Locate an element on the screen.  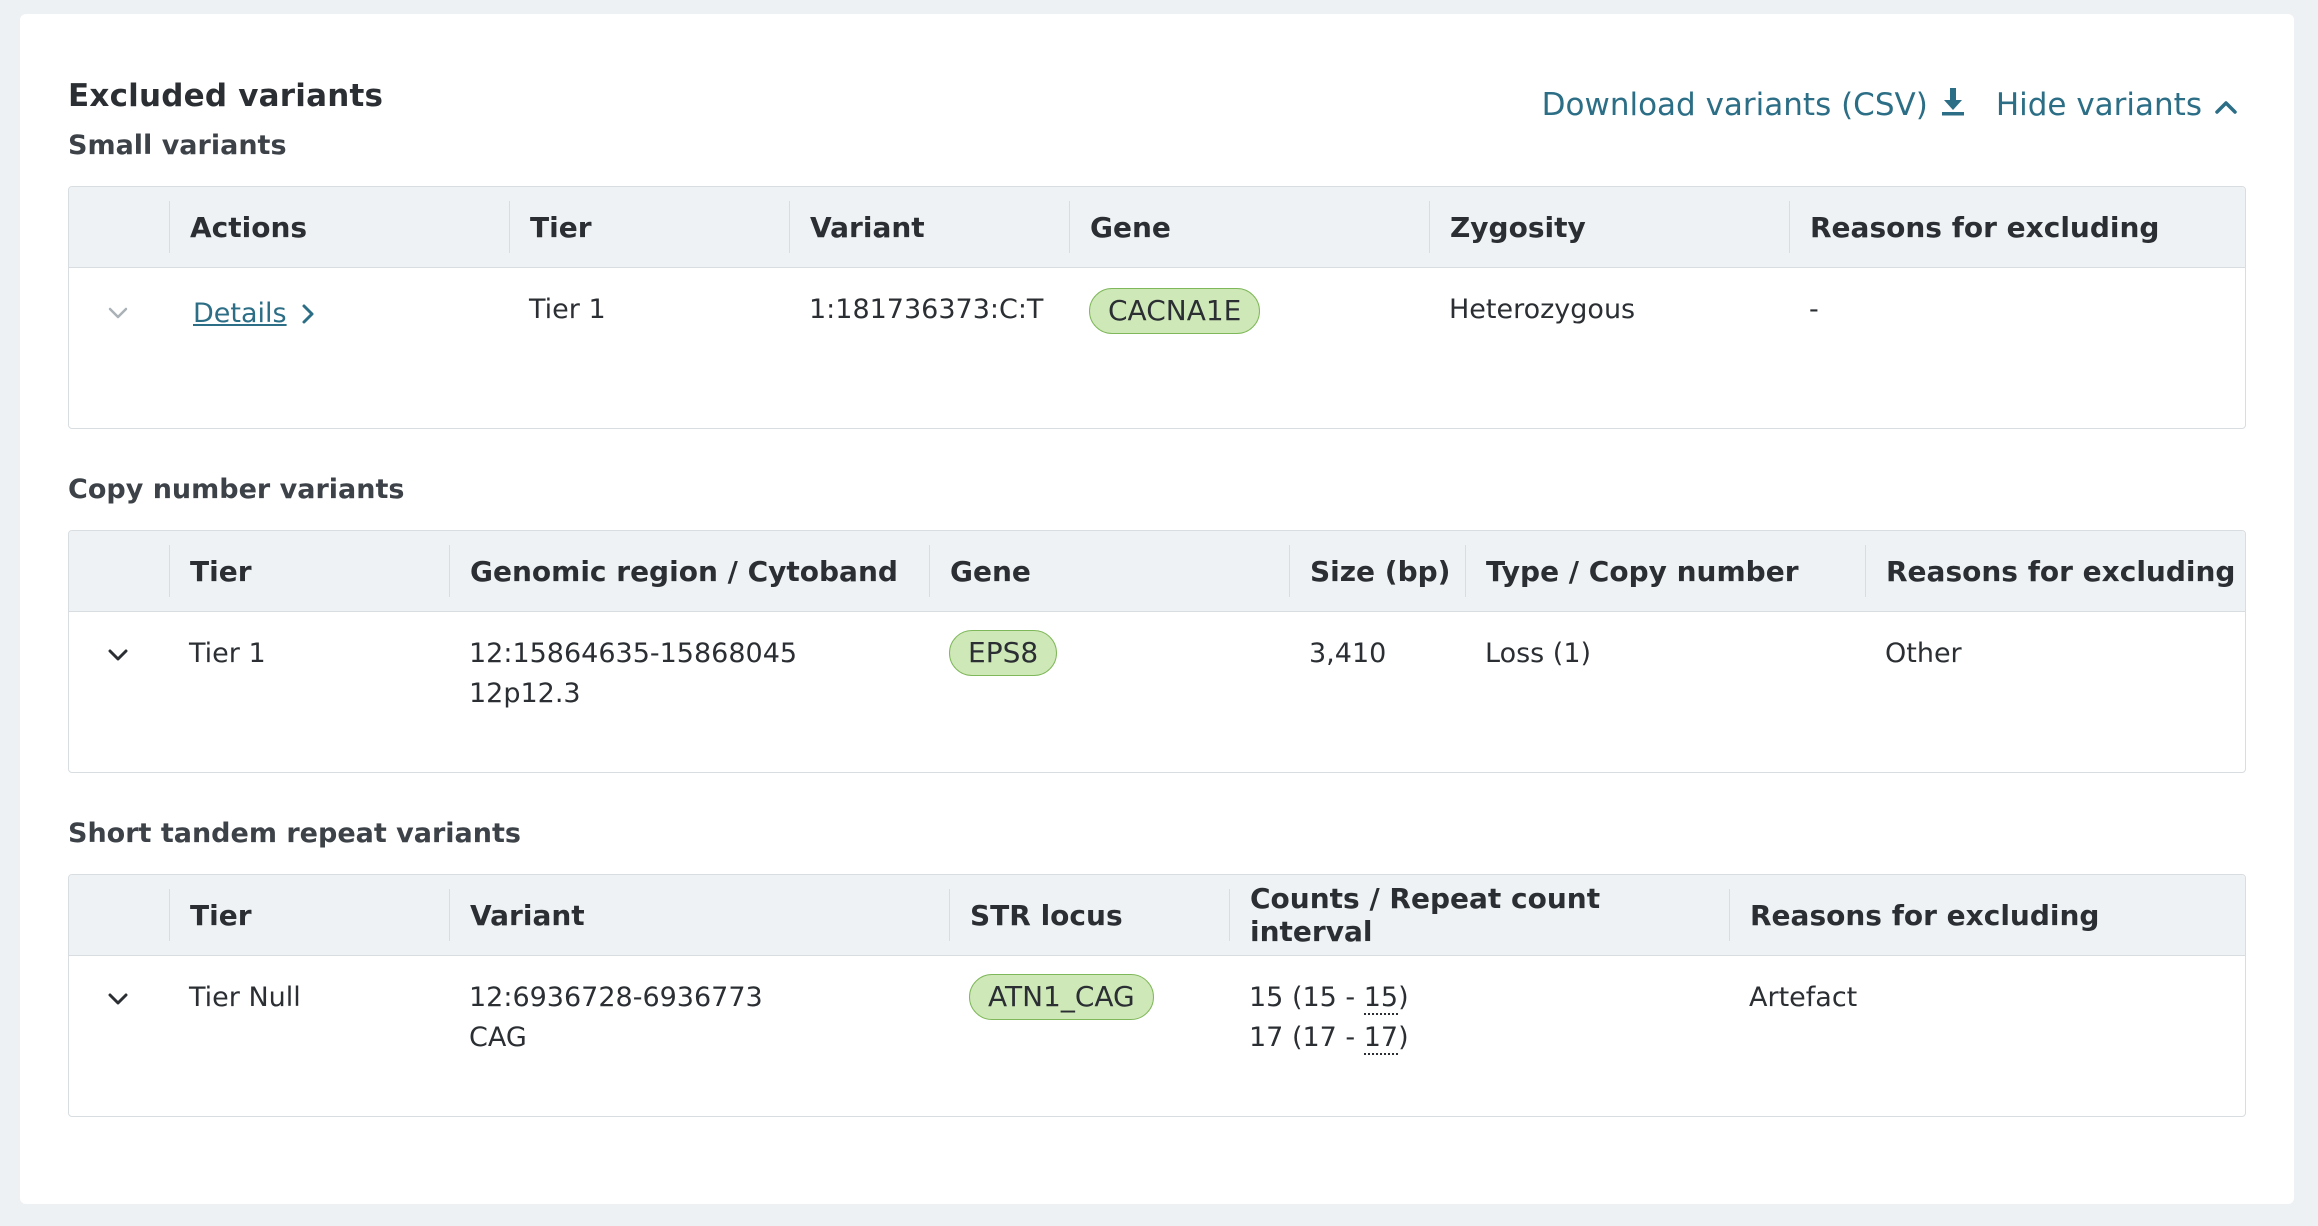
count-line-2: 17 (17 - 17) is located at coordinates (1329, 1038).